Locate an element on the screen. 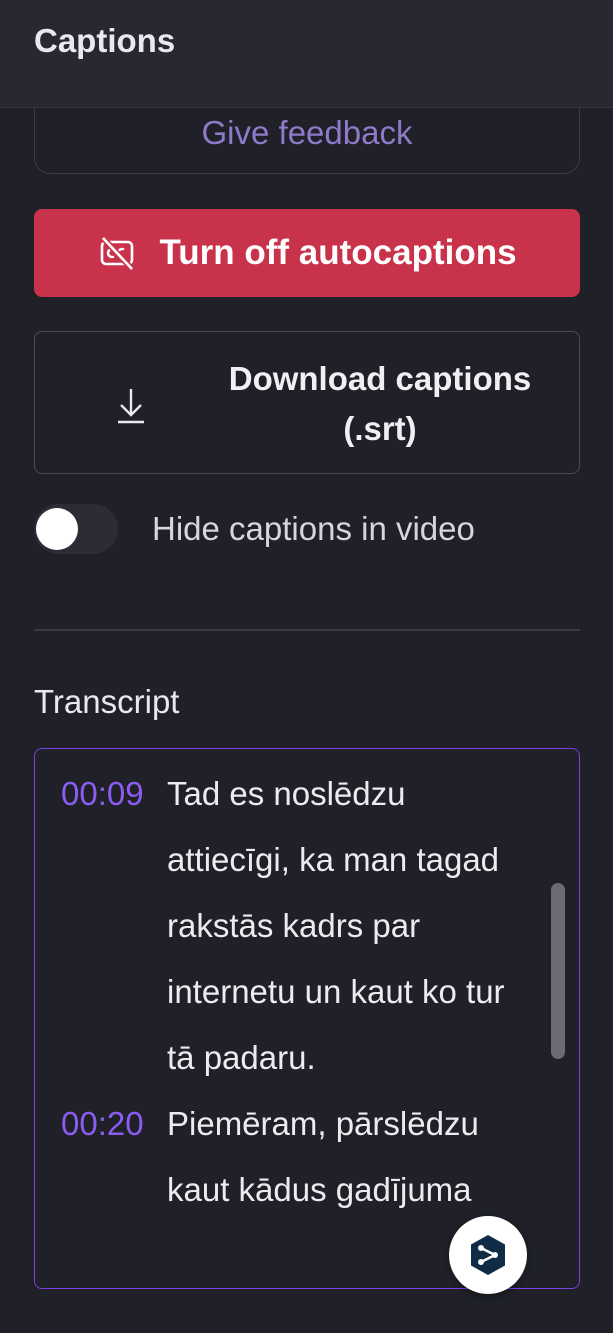  hide-captions-label: Hide captions in video is located at coordinates (313, 528).